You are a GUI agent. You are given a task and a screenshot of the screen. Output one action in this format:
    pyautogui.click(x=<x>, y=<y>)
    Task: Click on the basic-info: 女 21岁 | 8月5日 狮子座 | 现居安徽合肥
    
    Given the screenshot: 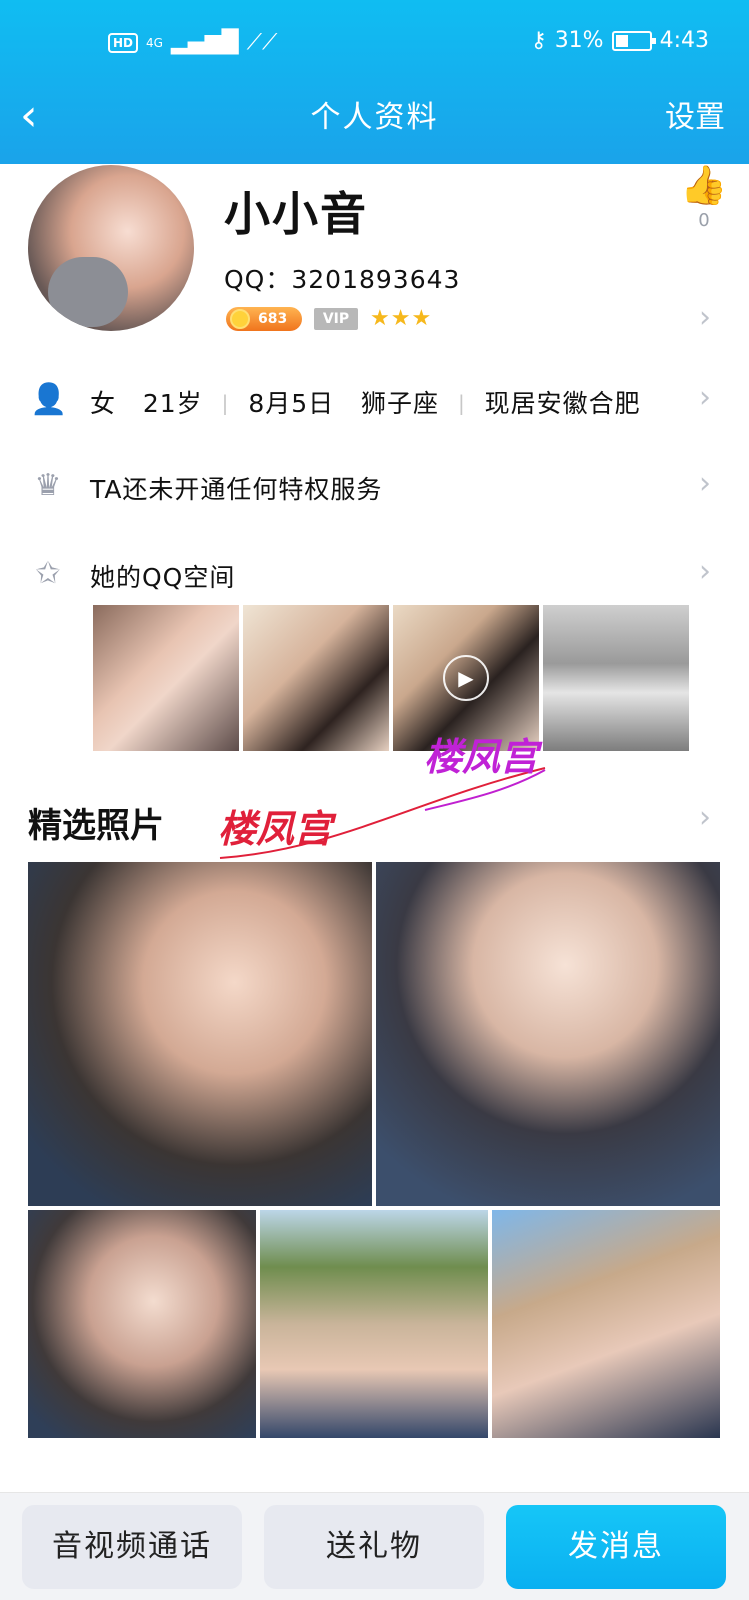 What is the action you would take?
    pyautogui.click(x=365, y=403)
    